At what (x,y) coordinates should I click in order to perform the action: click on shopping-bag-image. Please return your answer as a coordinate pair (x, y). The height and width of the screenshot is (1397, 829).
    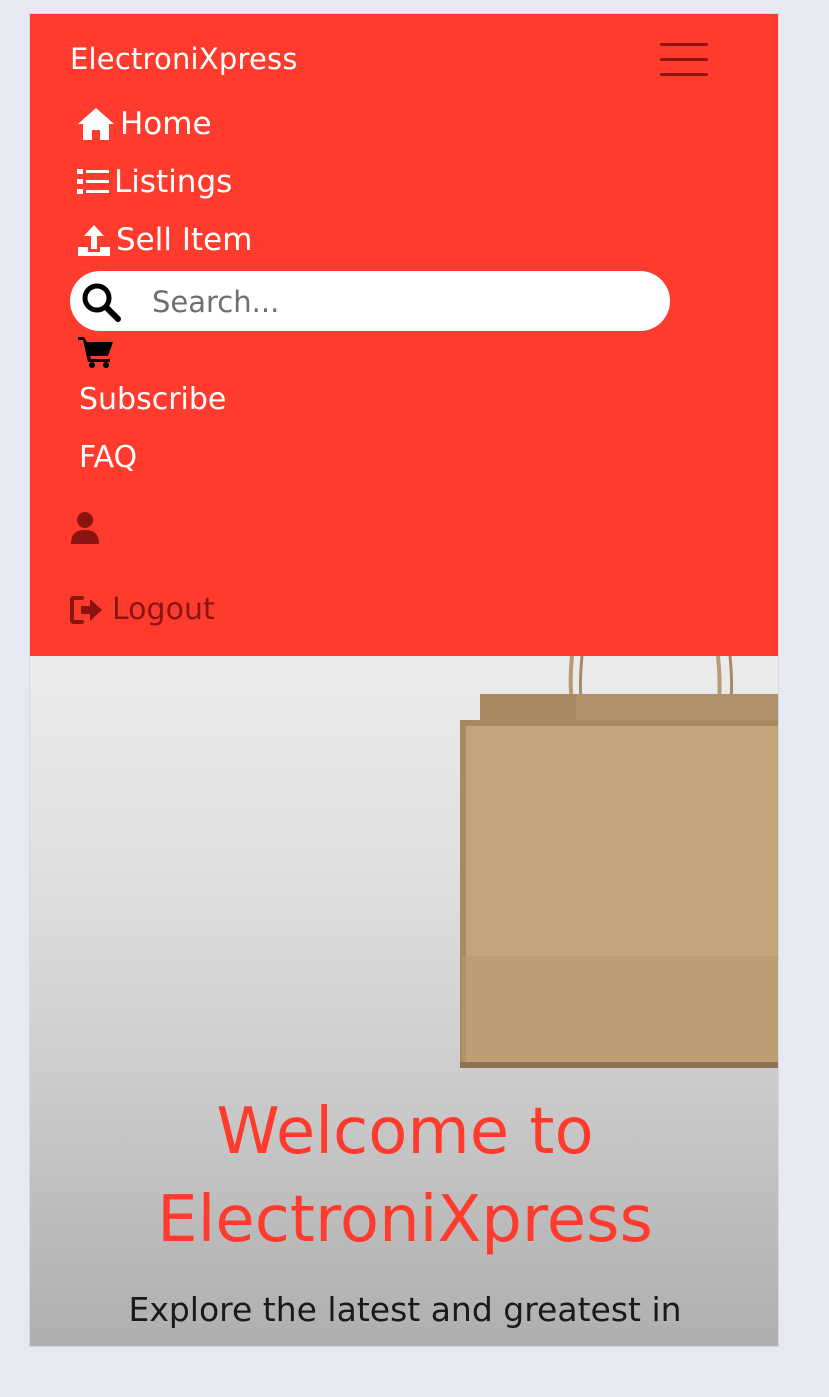
    Looking at the image, I should click on (619, 862).